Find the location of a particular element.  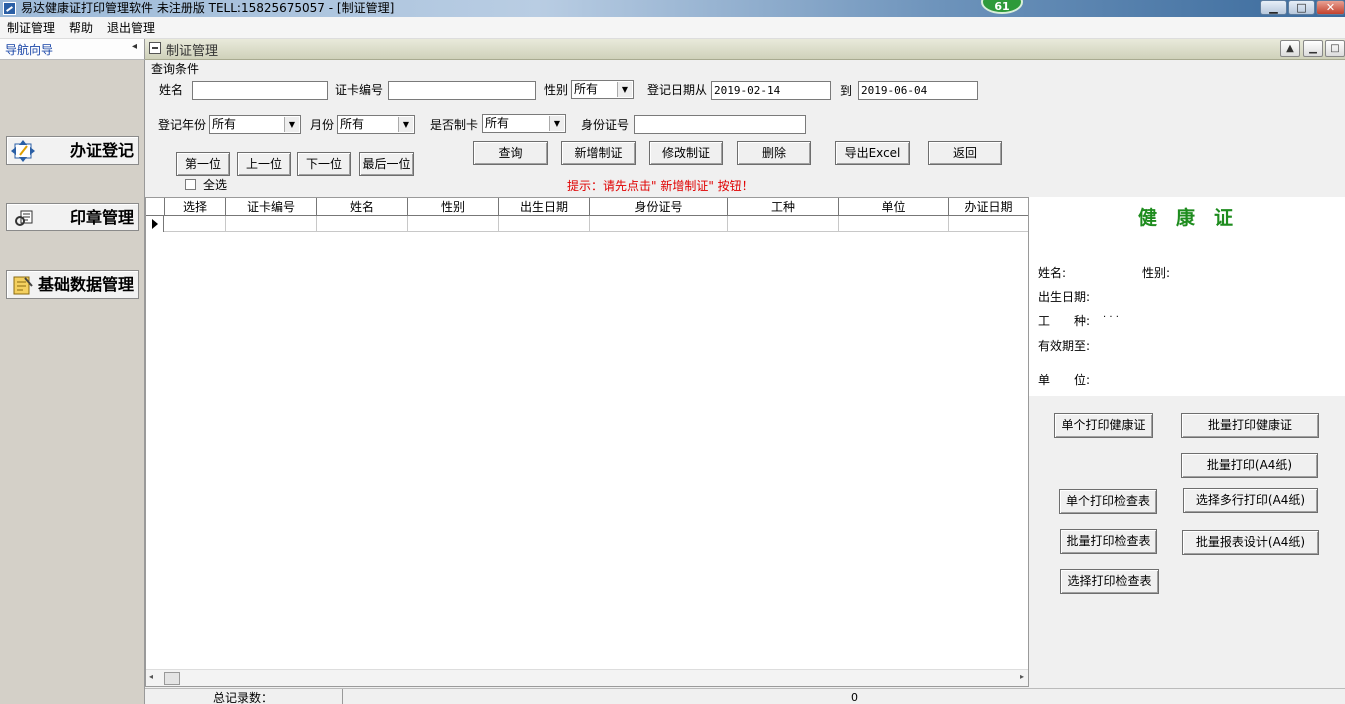

row-pointer-icon is located at coordinates (155, 224).